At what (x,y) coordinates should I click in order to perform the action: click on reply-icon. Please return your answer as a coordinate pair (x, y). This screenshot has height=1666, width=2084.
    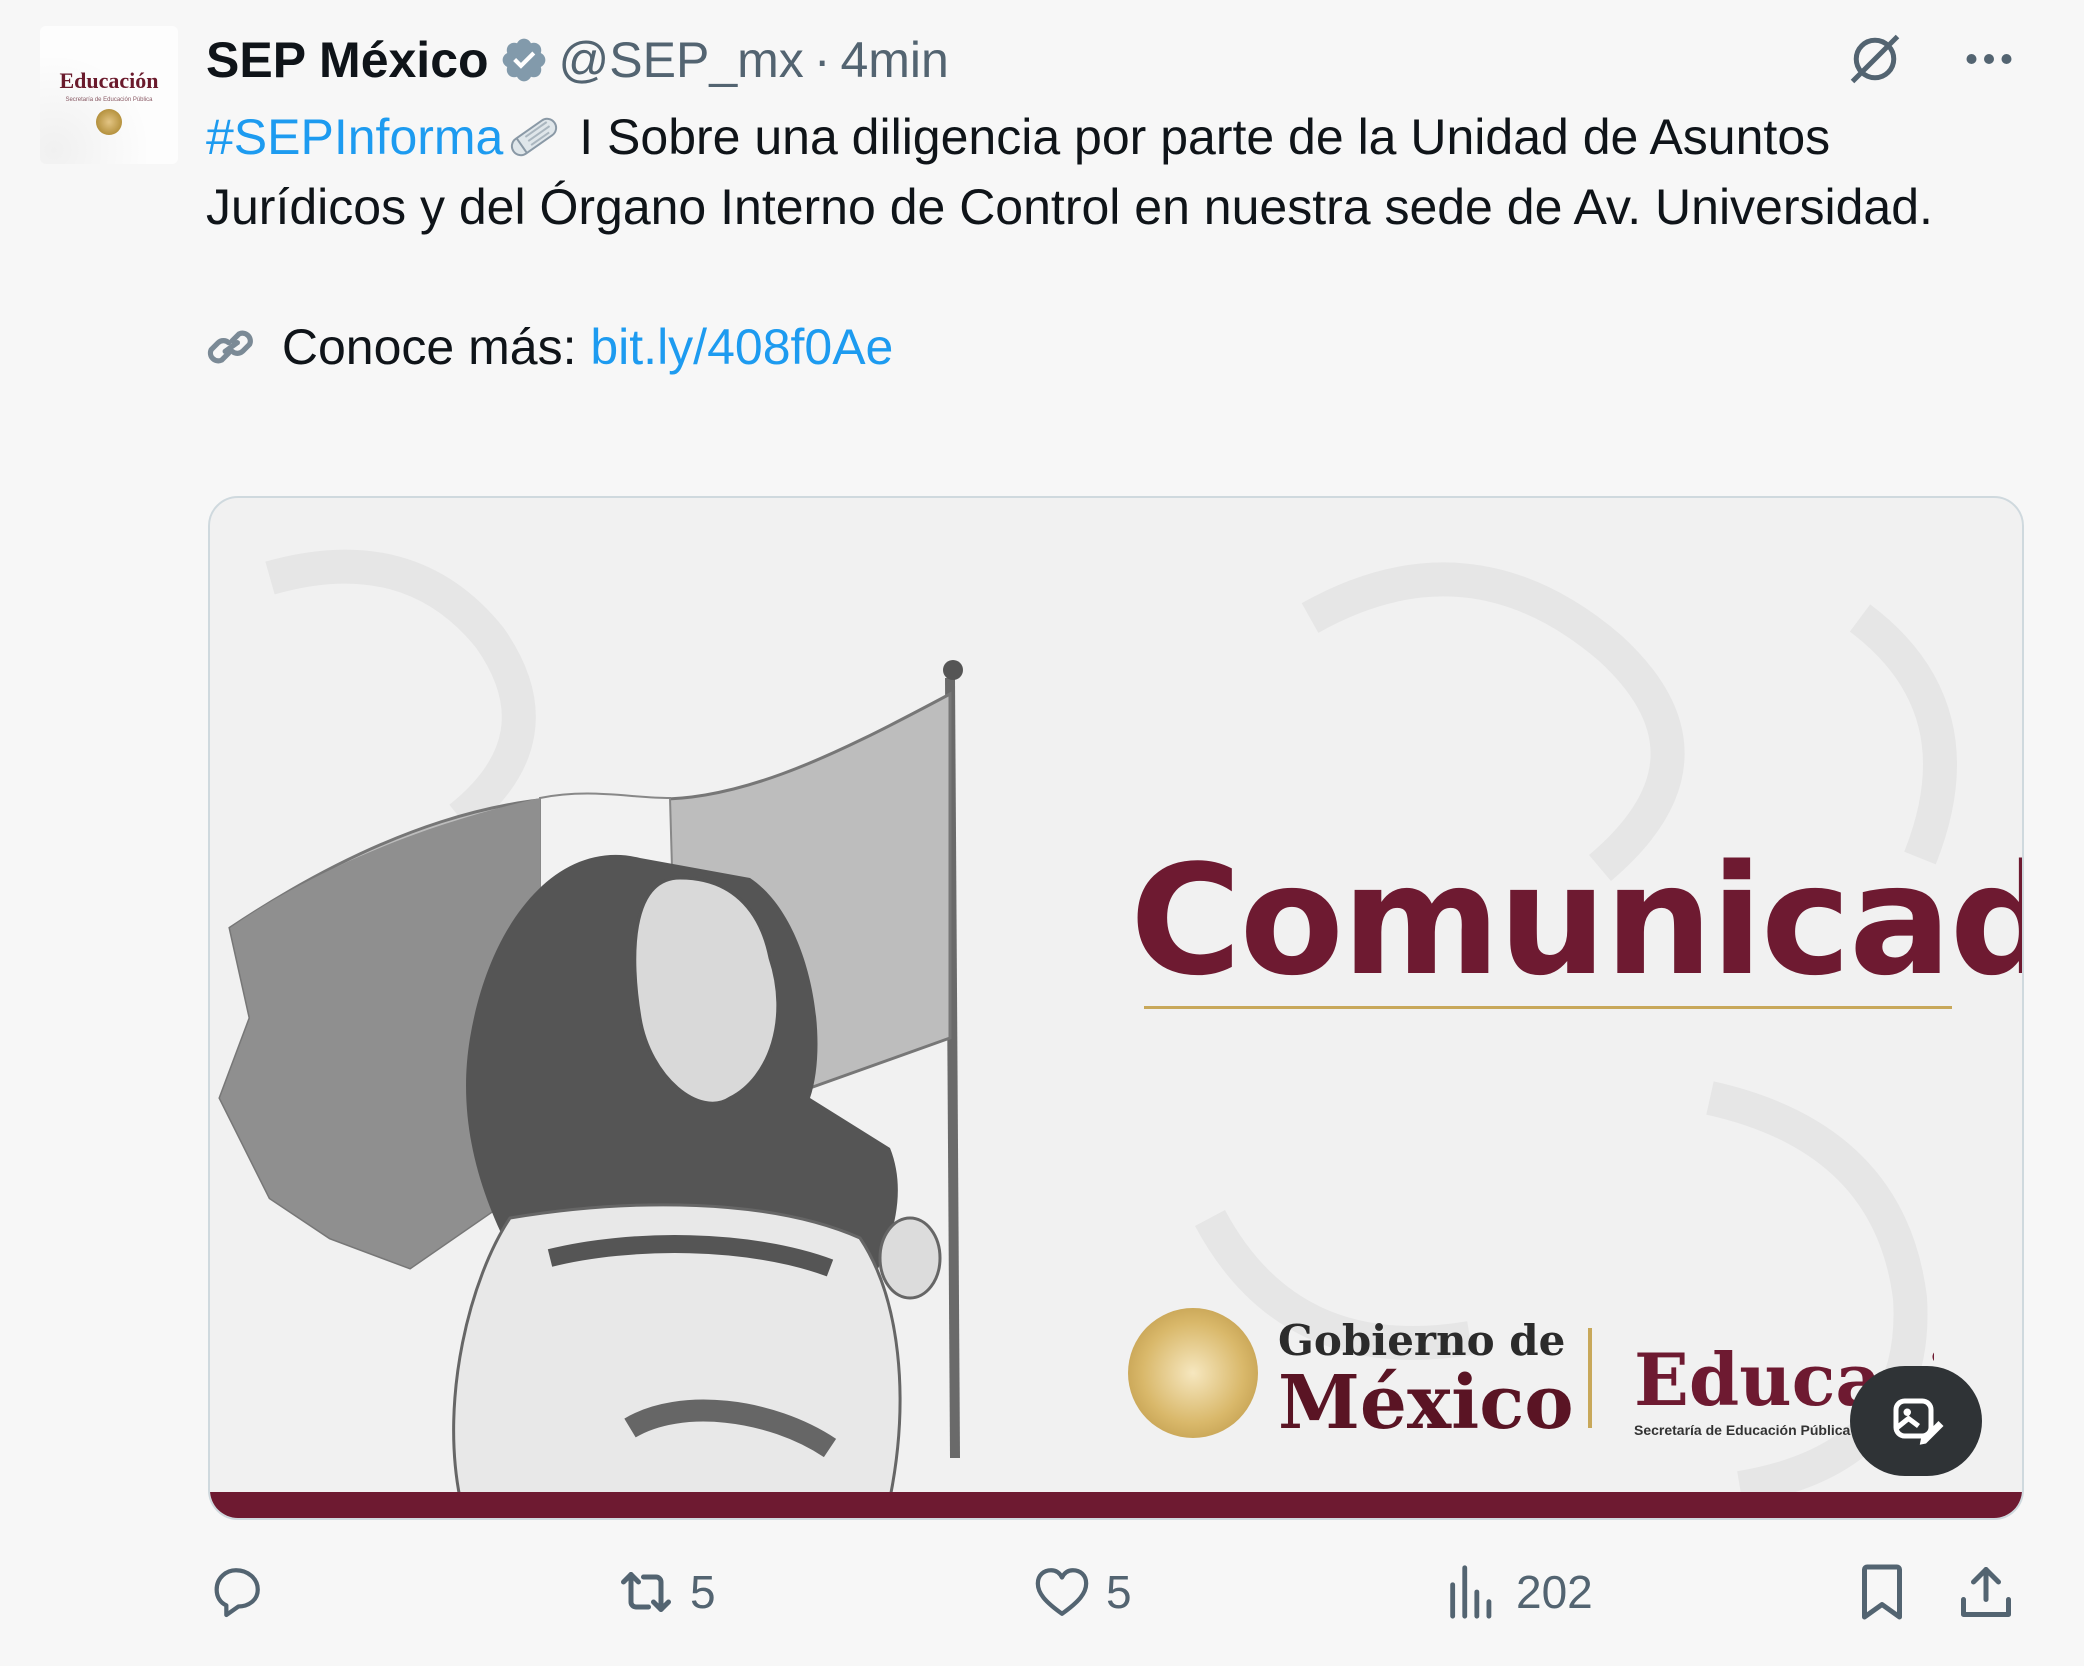
    Looking at the image, I should click on (236, 1592).